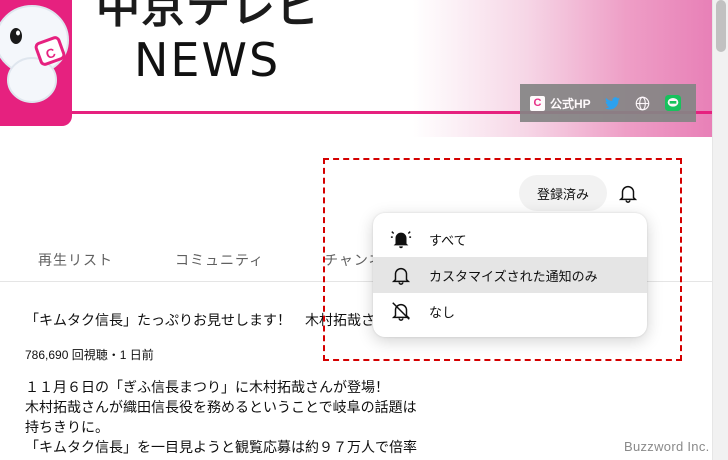 Image resolution: width=728 pixels, height=460 pixels. I want to click on line-icon, so click(672, 103).